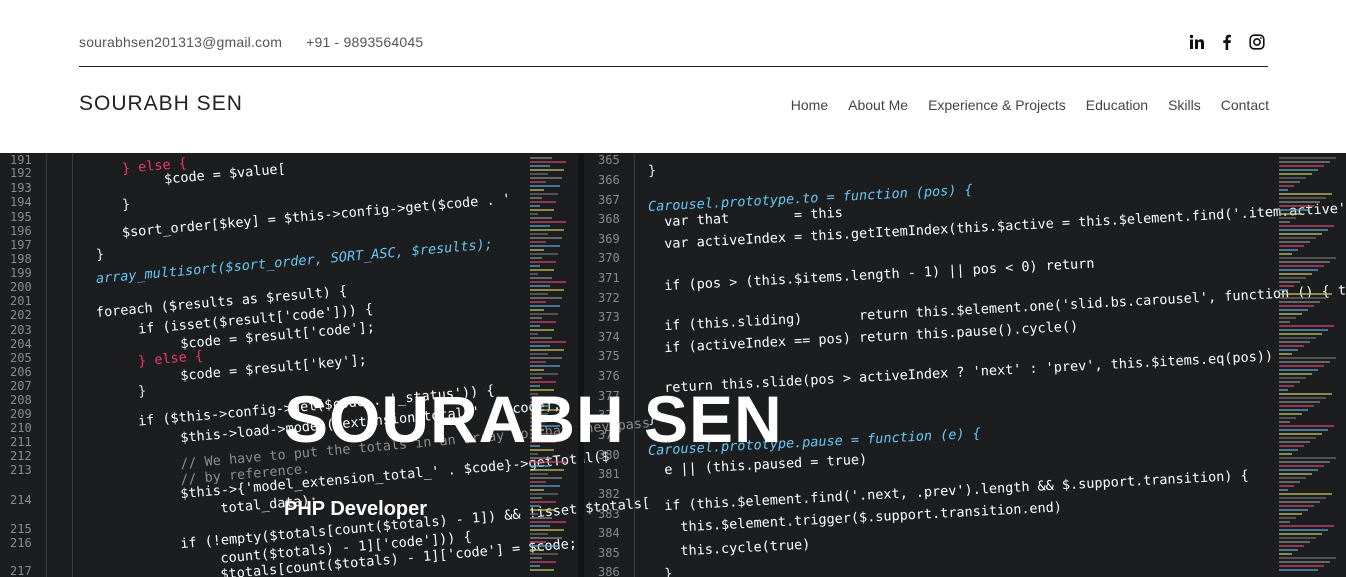 Image resolution: width=1346 pixels, height=577 pixels. I want to click on nav-education: Education, so click(1117, 105).